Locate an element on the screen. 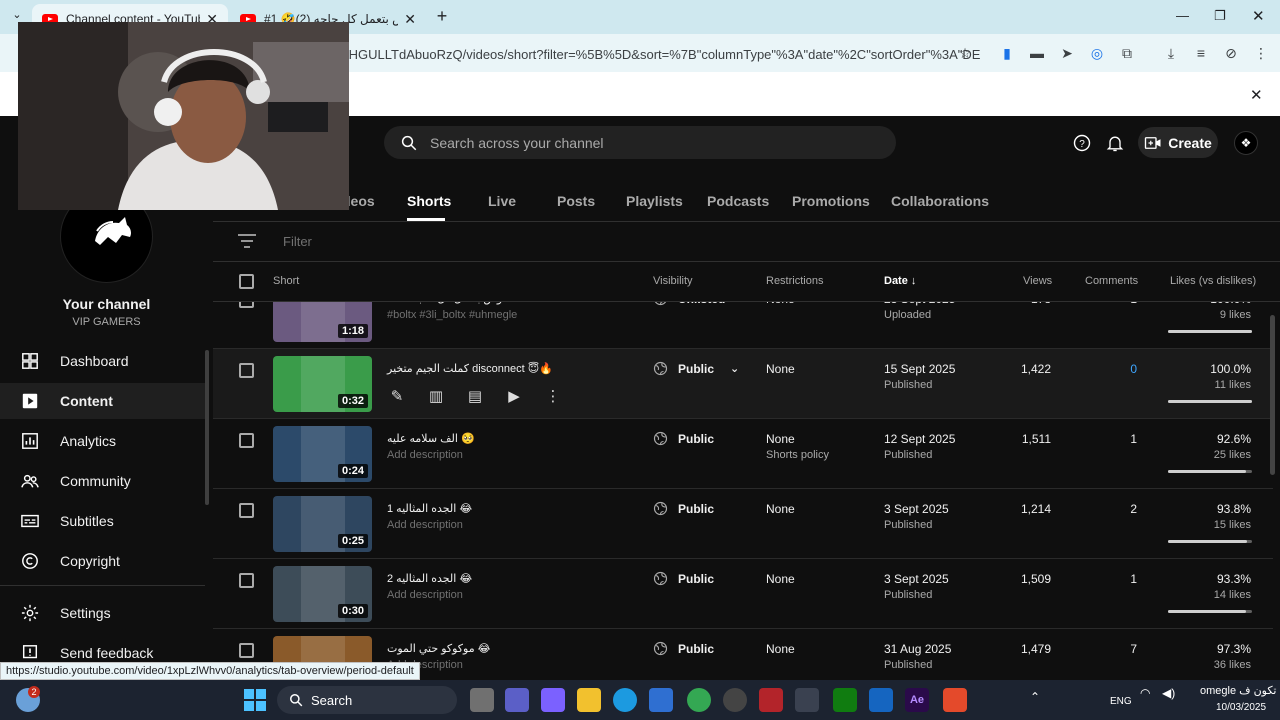 This screenshot has width=1280, height=720. short-thumbnail: 1:18 is located at coordinates (322, 322).